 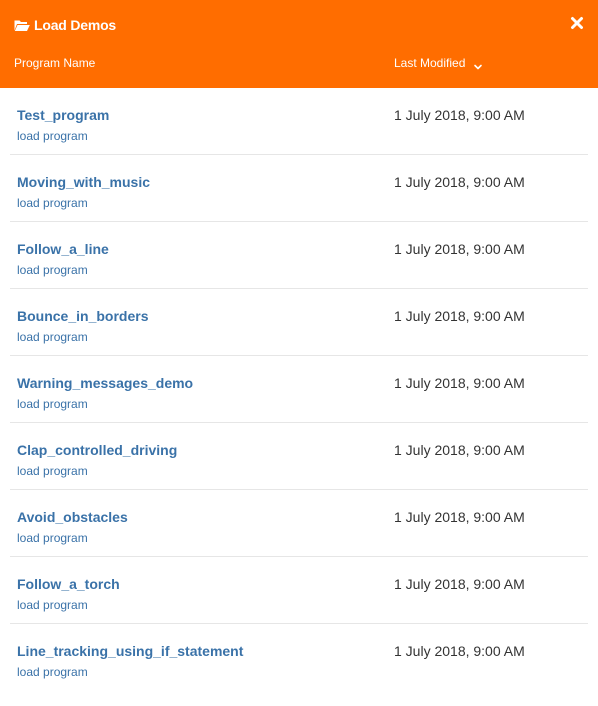 What do you see at coordinates (97, 450) in the screenshot?
I see `program-name-link: Clap_controlled_driving` at bounding box center [97, 450].